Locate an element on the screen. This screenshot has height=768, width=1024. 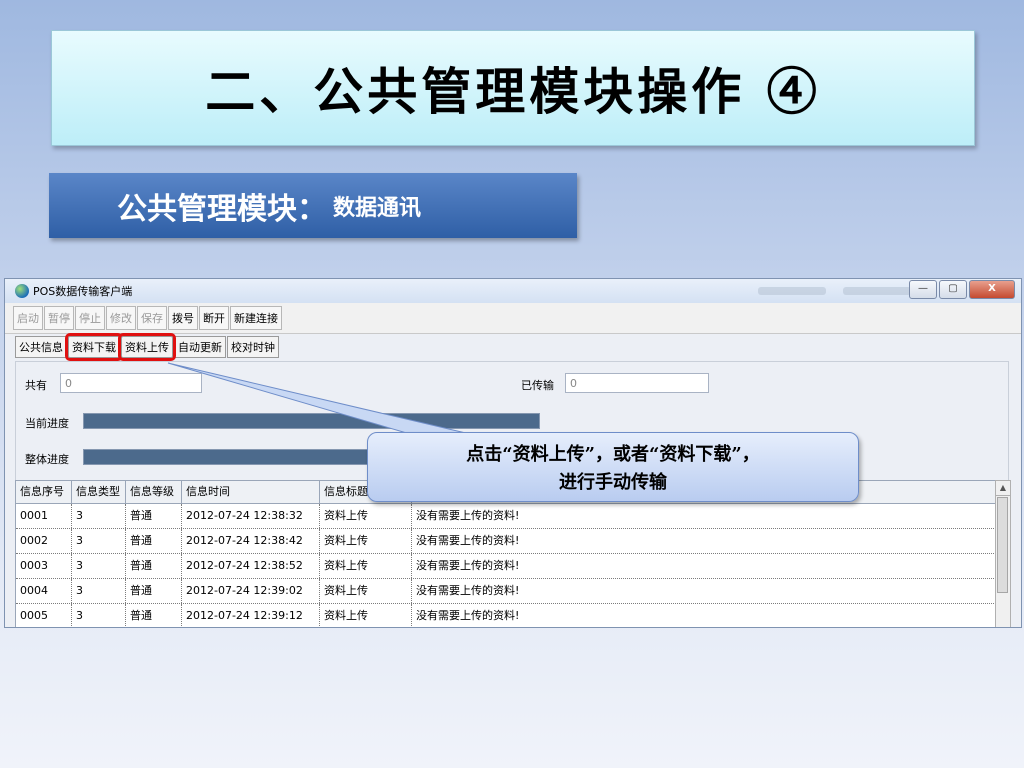
callout-line2: 进行手动传输 is located at coordinates (613, 482).